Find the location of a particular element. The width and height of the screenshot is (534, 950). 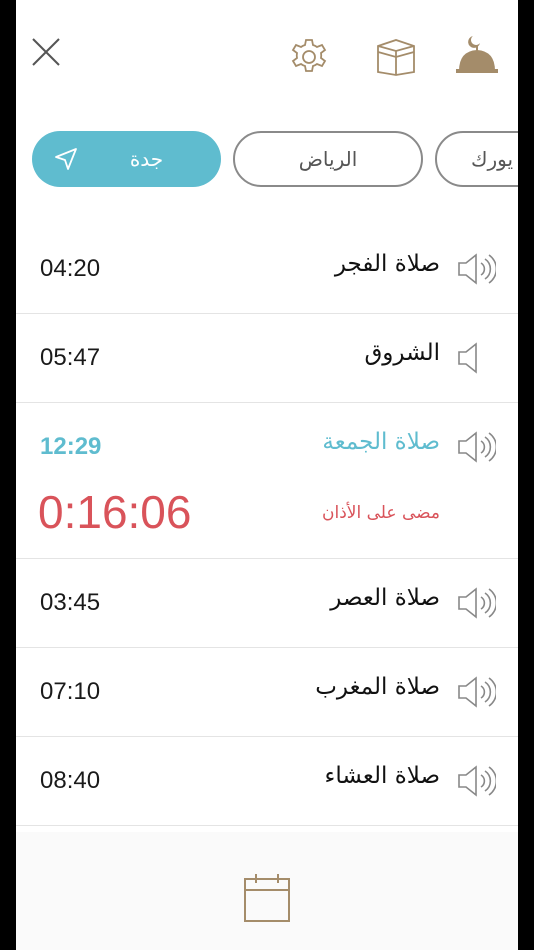

city-selector: جدة الرياض يورك is located at coordinates (267, 160).